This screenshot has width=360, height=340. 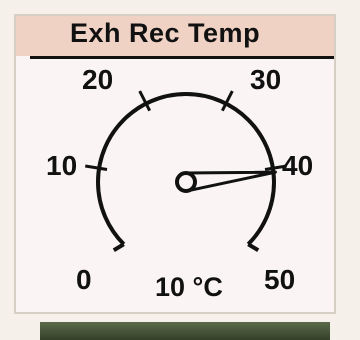 What do you see at coordinates (98, 79) in the screenshot?
I see `gauge-tick-label-20: 20` at bounding box center [98, 79].